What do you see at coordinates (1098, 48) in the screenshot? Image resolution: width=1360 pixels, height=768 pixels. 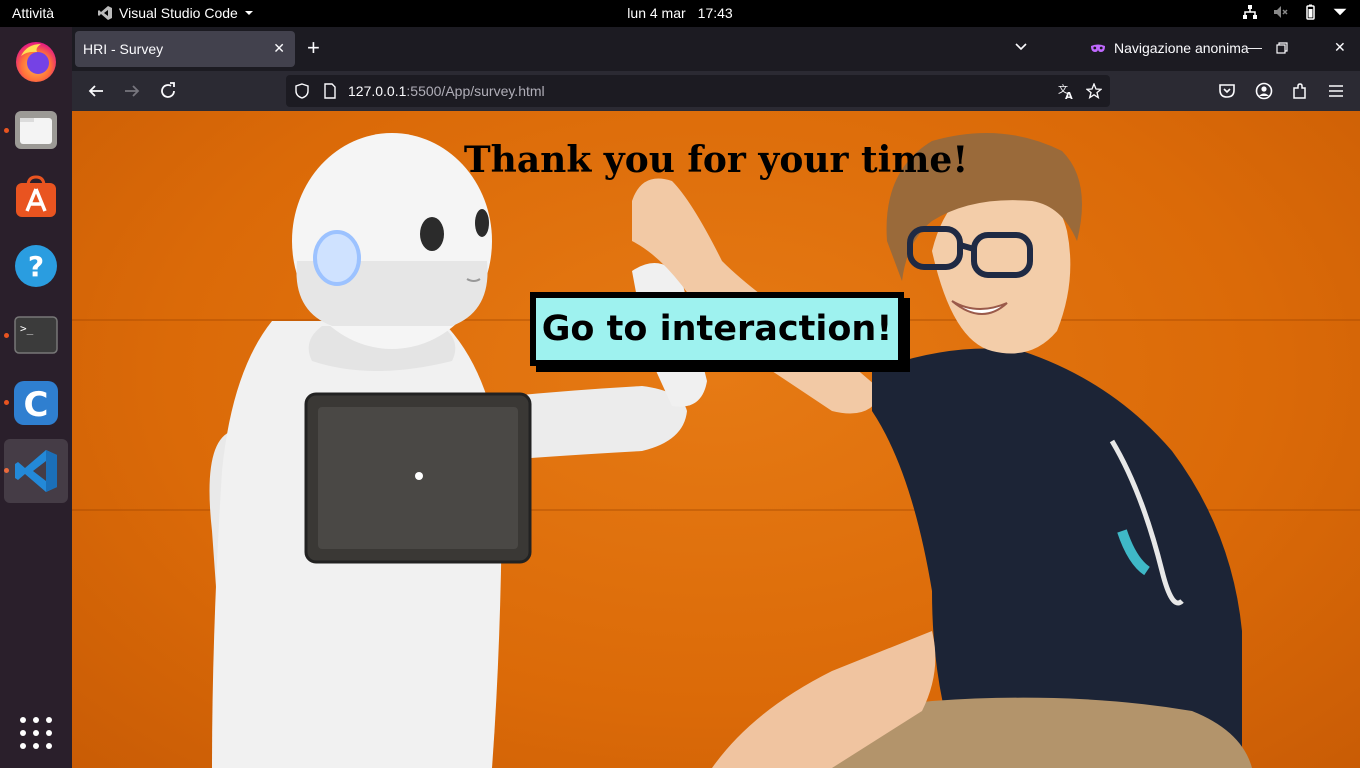 I see `private-mask-icon` at bounding box center [1098, 48].